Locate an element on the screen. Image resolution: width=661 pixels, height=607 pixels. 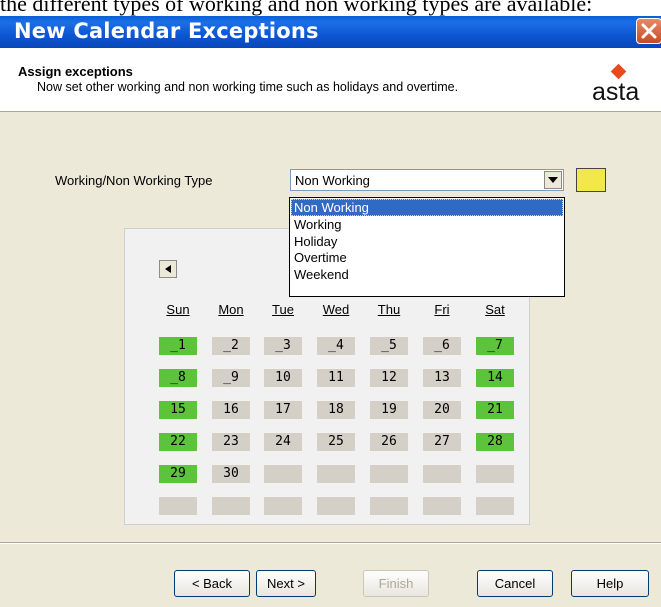
asta-logo: asta is located at coordinates (623, 85).